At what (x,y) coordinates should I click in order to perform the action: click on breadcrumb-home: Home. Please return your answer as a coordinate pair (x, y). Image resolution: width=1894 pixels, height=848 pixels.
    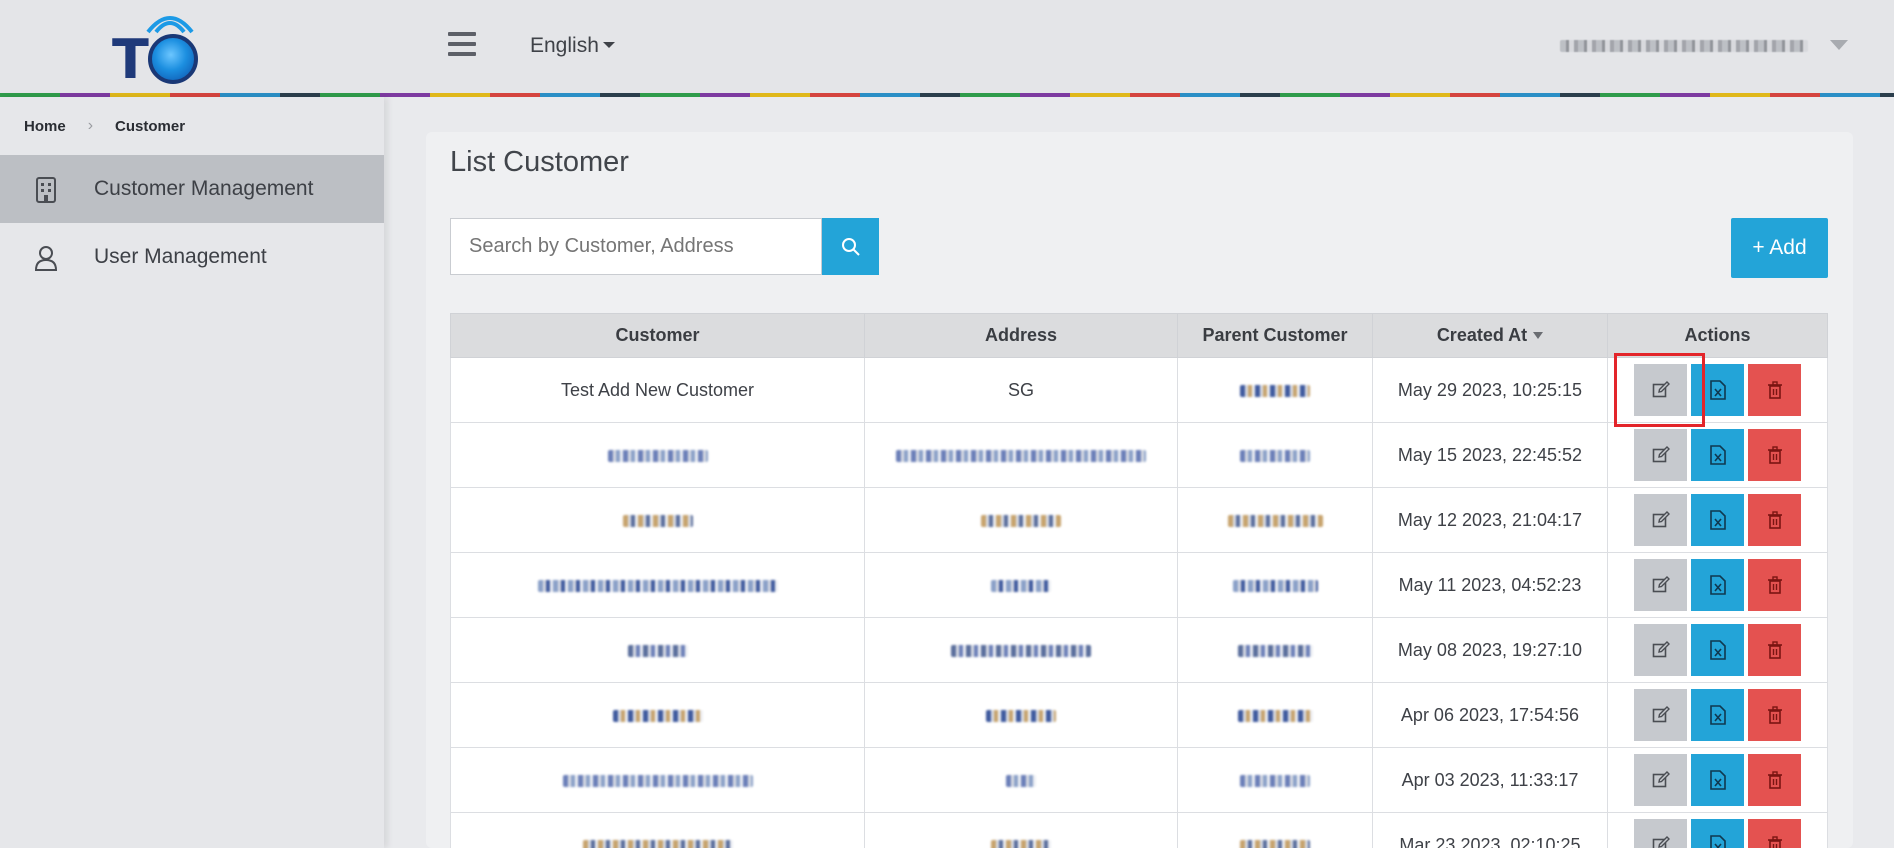
    Looking at the image, I should click on (45, 126).